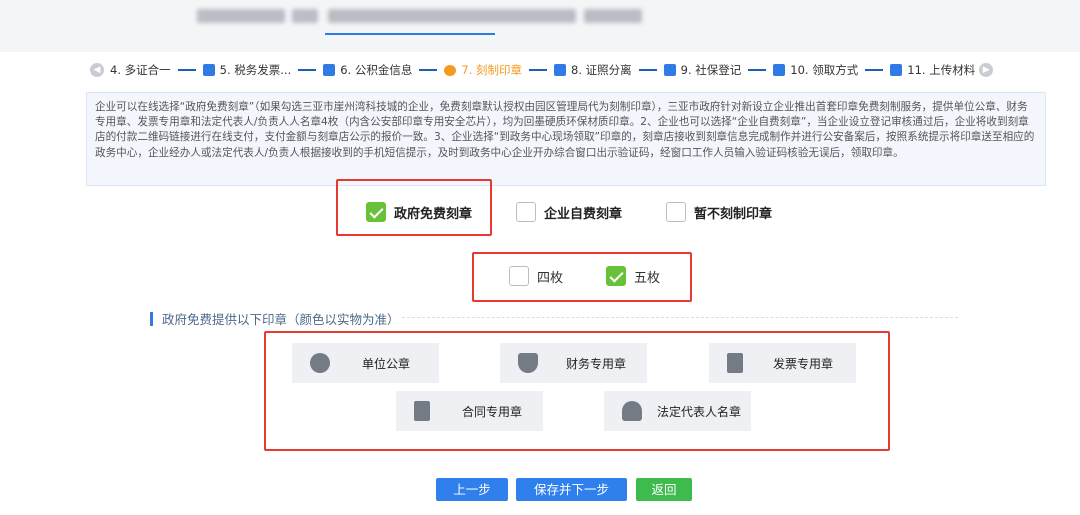 The image size is (1080, 515). What do you see at coordinates (824, 70) in the screenshot?
I see `step-label: 10. 领取方式` at bounding box center [824, 70].